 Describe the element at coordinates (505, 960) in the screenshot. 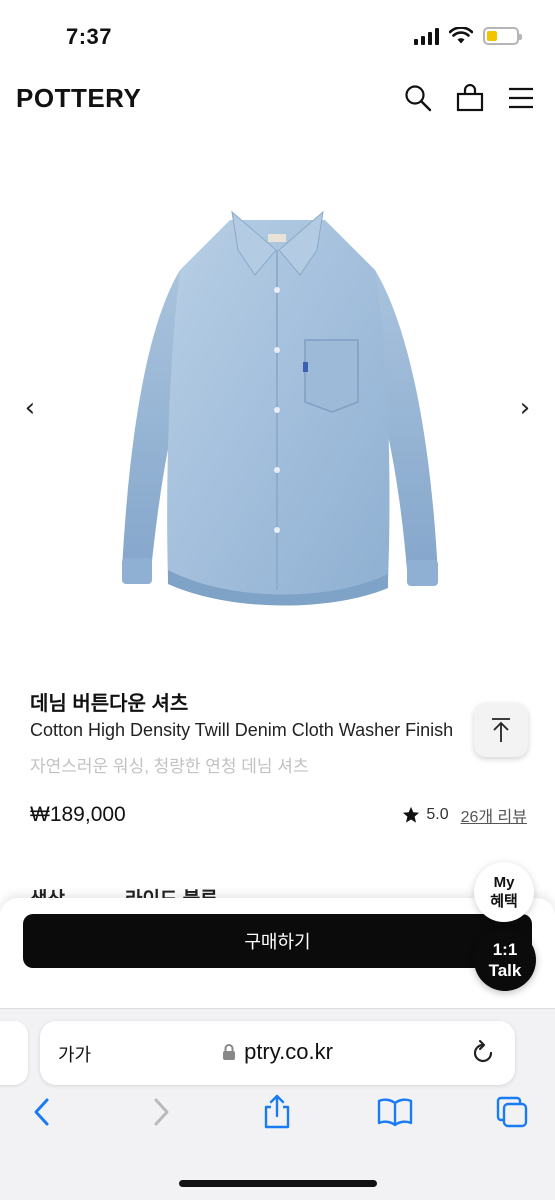

I see `one-on-one-talk-button: 1:1 Talk` at that location.